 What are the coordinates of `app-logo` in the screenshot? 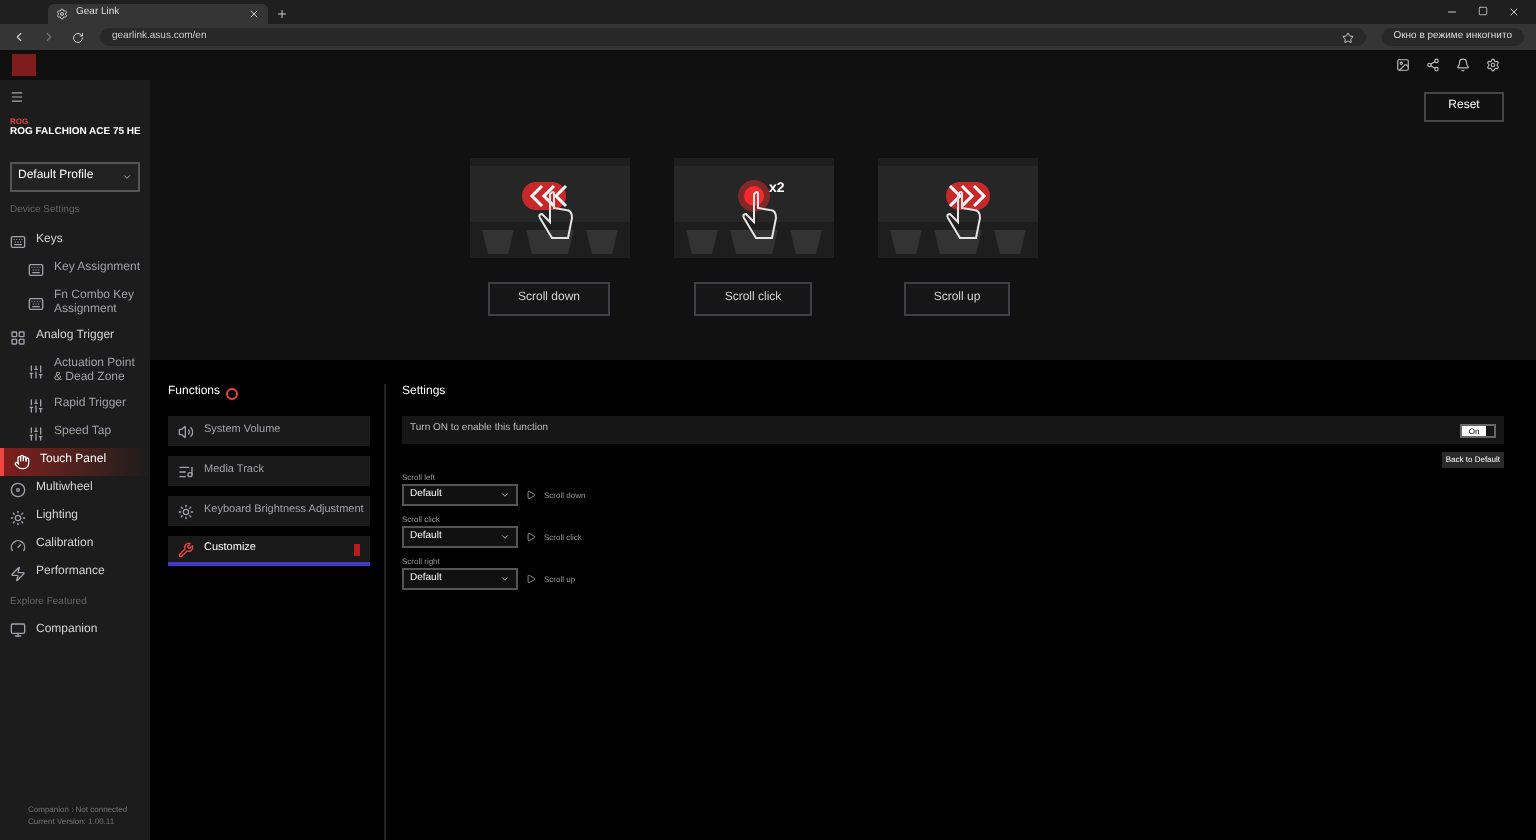 It's located at (24, 65).